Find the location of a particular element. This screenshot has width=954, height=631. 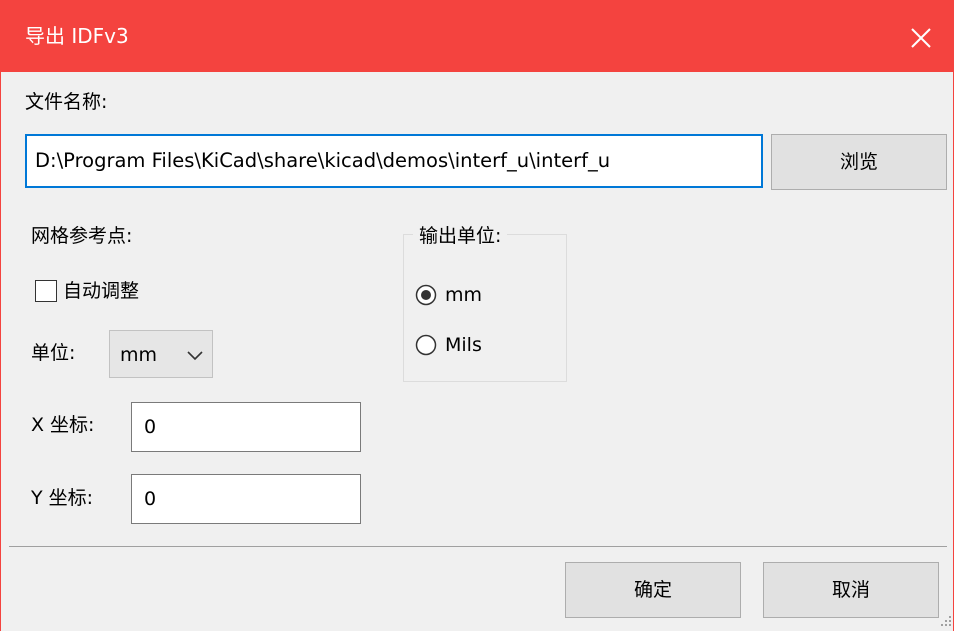

close-button is located at coordinates (921, 38).